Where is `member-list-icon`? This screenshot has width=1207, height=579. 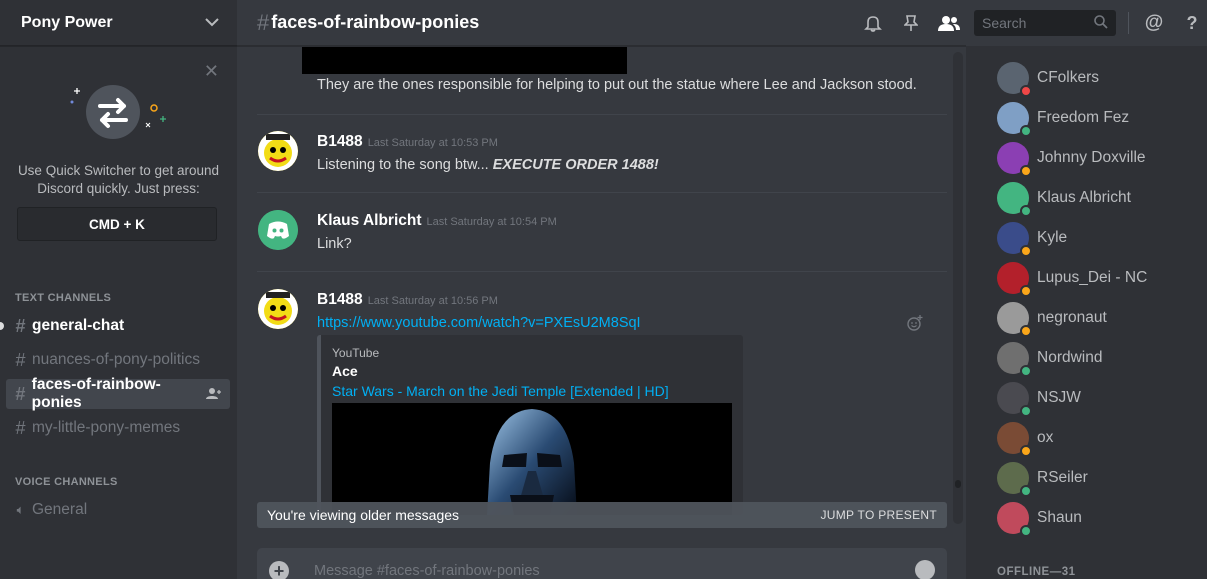 member-list-icon is located at coordinates (949, 23).